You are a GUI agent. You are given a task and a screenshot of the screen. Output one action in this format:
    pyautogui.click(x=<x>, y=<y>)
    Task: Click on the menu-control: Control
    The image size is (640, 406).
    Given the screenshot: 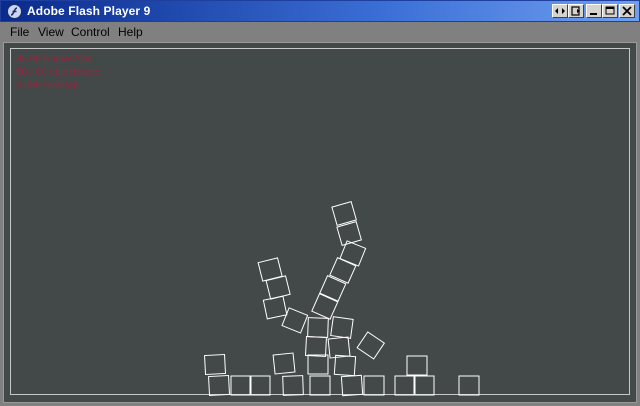 What is the action you would take?
    pyautogui.click(x=90, y=32)
    